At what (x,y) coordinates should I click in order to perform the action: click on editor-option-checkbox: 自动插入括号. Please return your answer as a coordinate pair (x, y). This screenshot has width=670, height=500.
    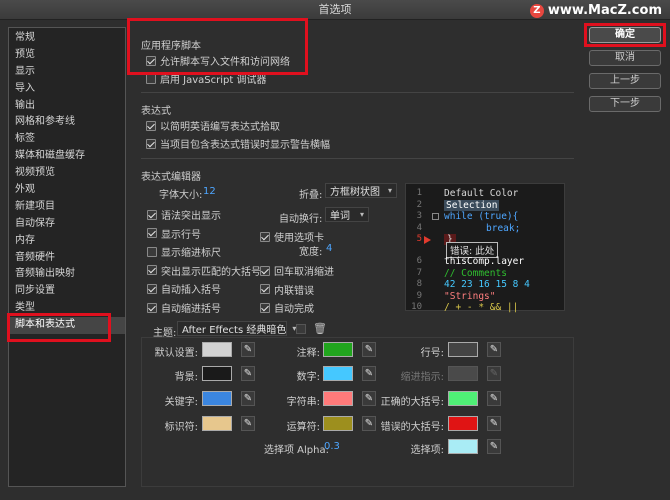
    Looking at the image, I should click on (184, 288).